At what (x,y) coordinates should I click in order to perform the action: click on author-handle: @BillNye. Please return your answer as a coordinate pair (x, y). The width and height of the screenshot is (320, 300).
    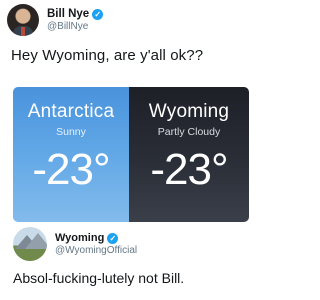
    Looking at the image, I should click on (75, 27).